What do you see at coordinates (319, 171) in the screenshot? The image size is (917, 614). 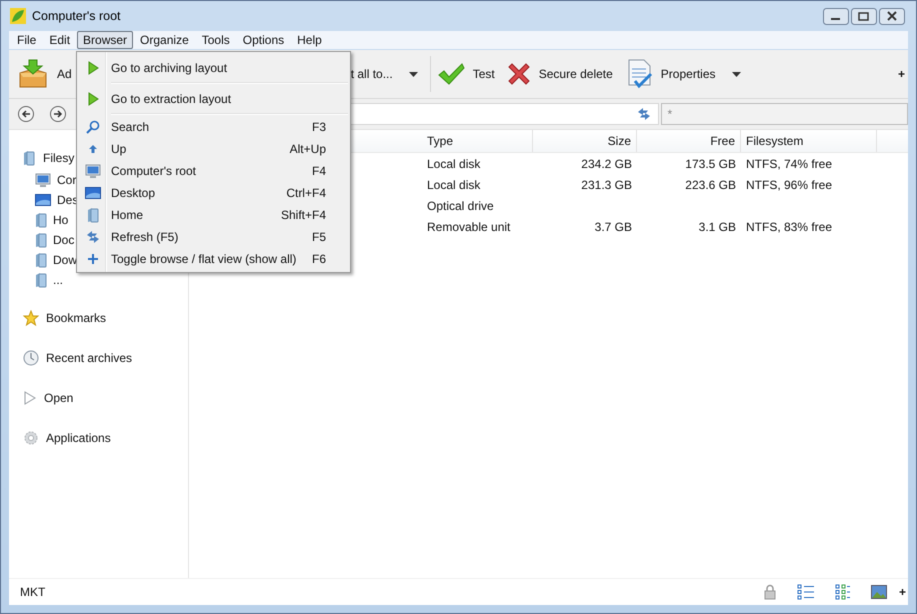 I see `shortcut-label: F4` at bounding box center [319, 171].